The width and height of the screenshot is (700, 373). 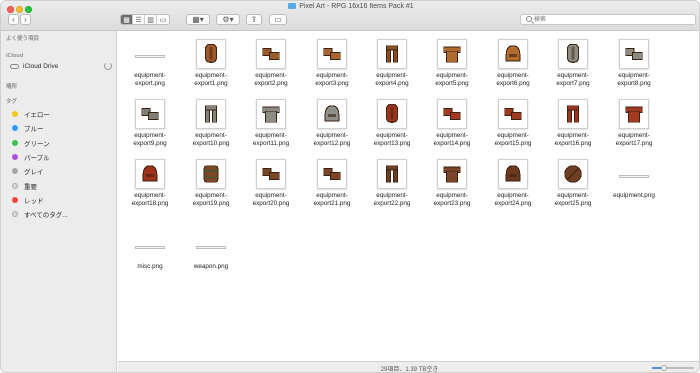 What do you see at coordinates (198, 19) in the screenshot?
I see `group-by-button: ▦▾` at bounding box center [198, 19].